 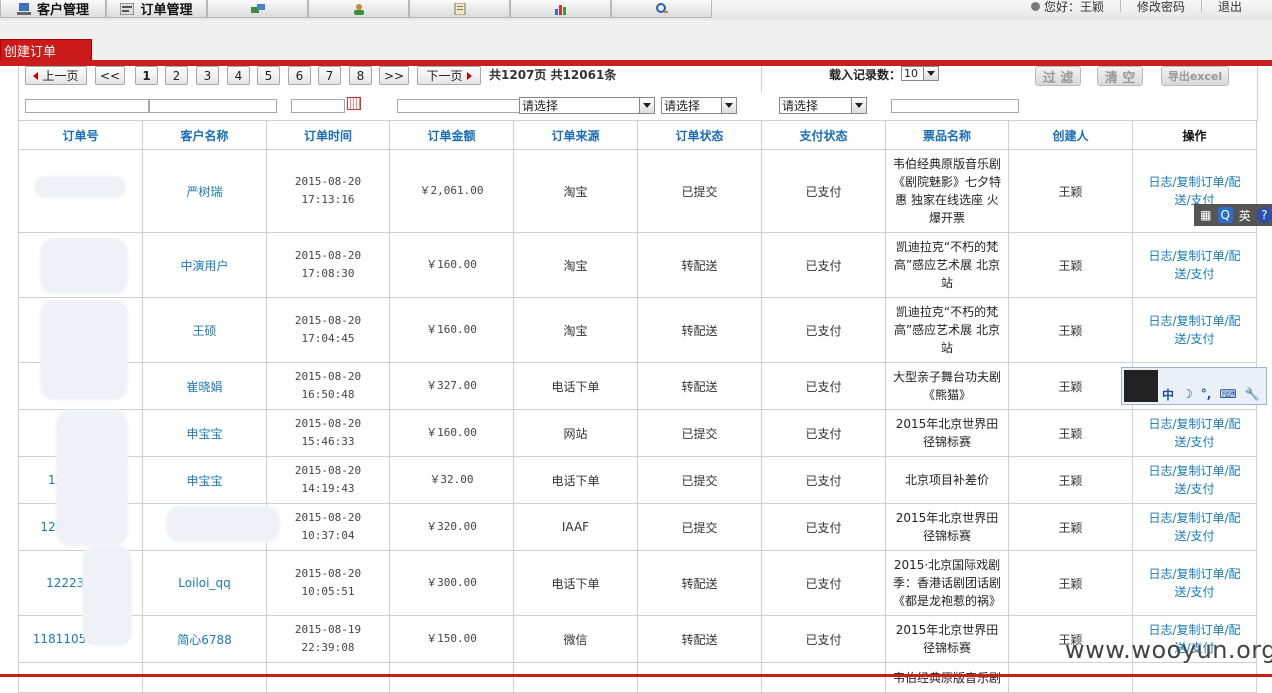 I want to click on page-button-6: 6, so click(x=299, y=75).